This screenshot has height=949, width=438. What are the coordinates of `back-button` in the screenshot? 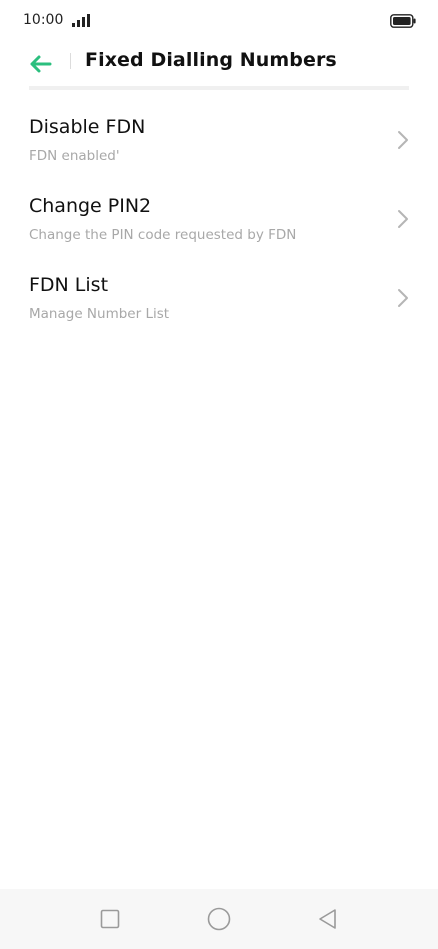 It's located at (42, 64).